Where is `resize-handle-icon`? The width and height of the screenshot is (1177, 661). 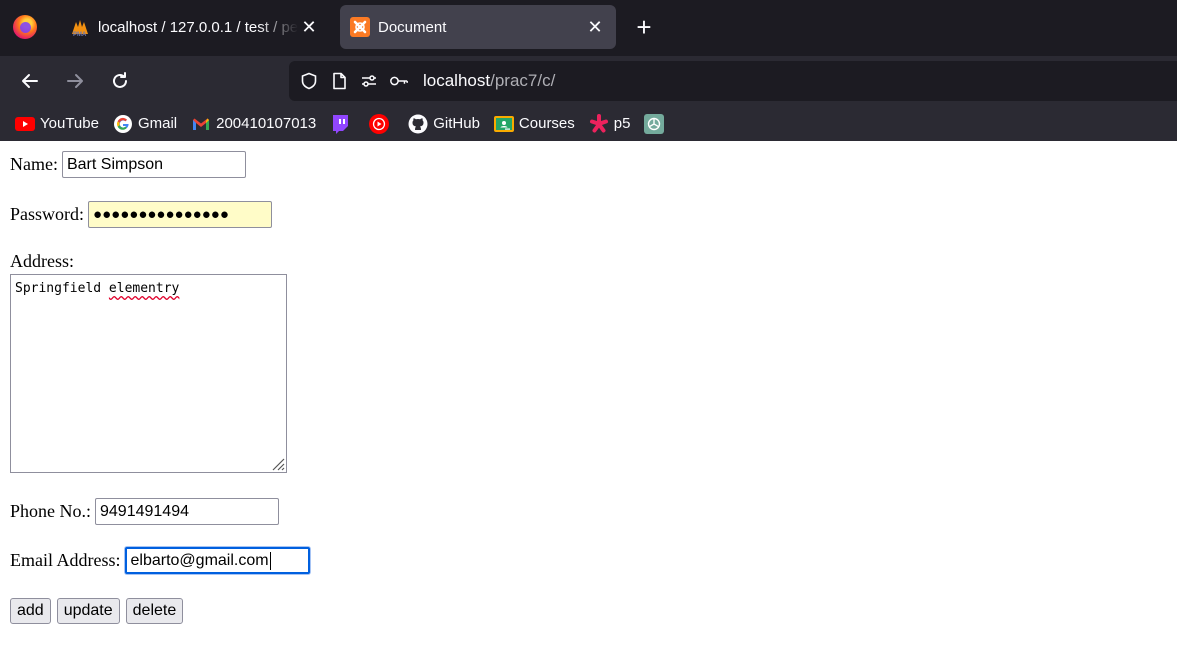
resize-handle-icon is located at coordinates (276, 462).